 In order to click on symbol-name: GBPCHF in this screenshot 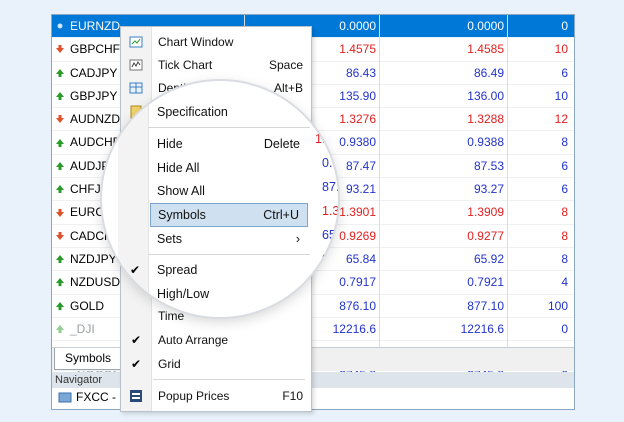, I will do `click(95, 49)`.